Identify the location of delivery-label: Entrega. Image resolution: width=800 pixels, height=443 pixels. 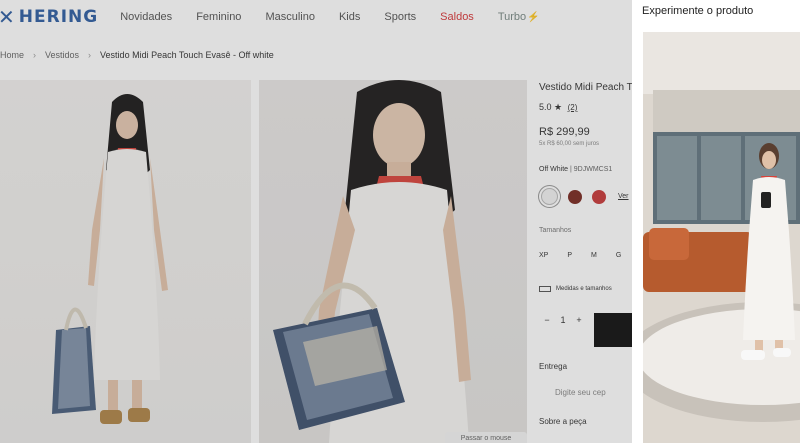
(553, 366).